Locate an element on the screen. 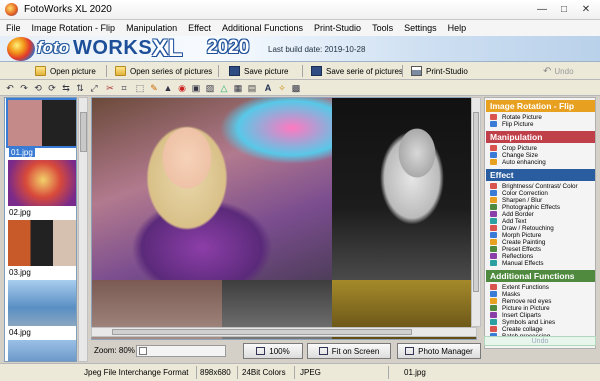 Image resolution: width=600 pixels, height=381 pixels. function-item: Change Size is located at coordinates (540, 155).